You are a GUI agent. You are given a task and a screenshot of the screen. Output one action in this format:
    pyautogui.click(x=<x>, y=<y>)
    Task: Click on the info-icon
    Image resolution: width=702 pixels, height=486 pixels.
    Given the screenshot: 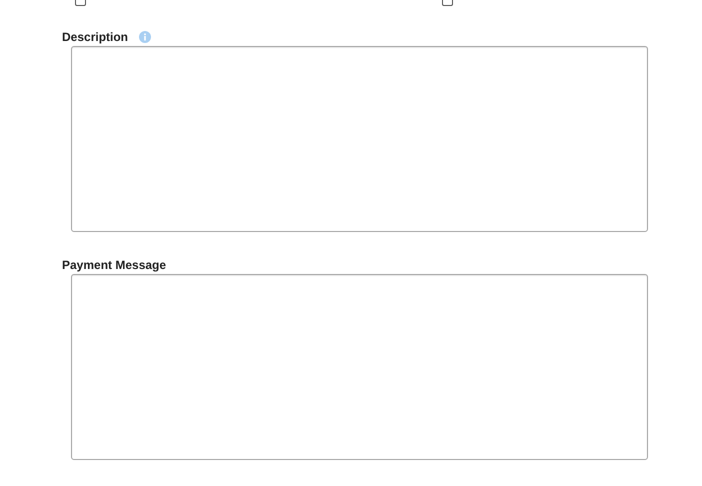 What is the action you would take?
    pyautogui.click(x=145, y=37)
    